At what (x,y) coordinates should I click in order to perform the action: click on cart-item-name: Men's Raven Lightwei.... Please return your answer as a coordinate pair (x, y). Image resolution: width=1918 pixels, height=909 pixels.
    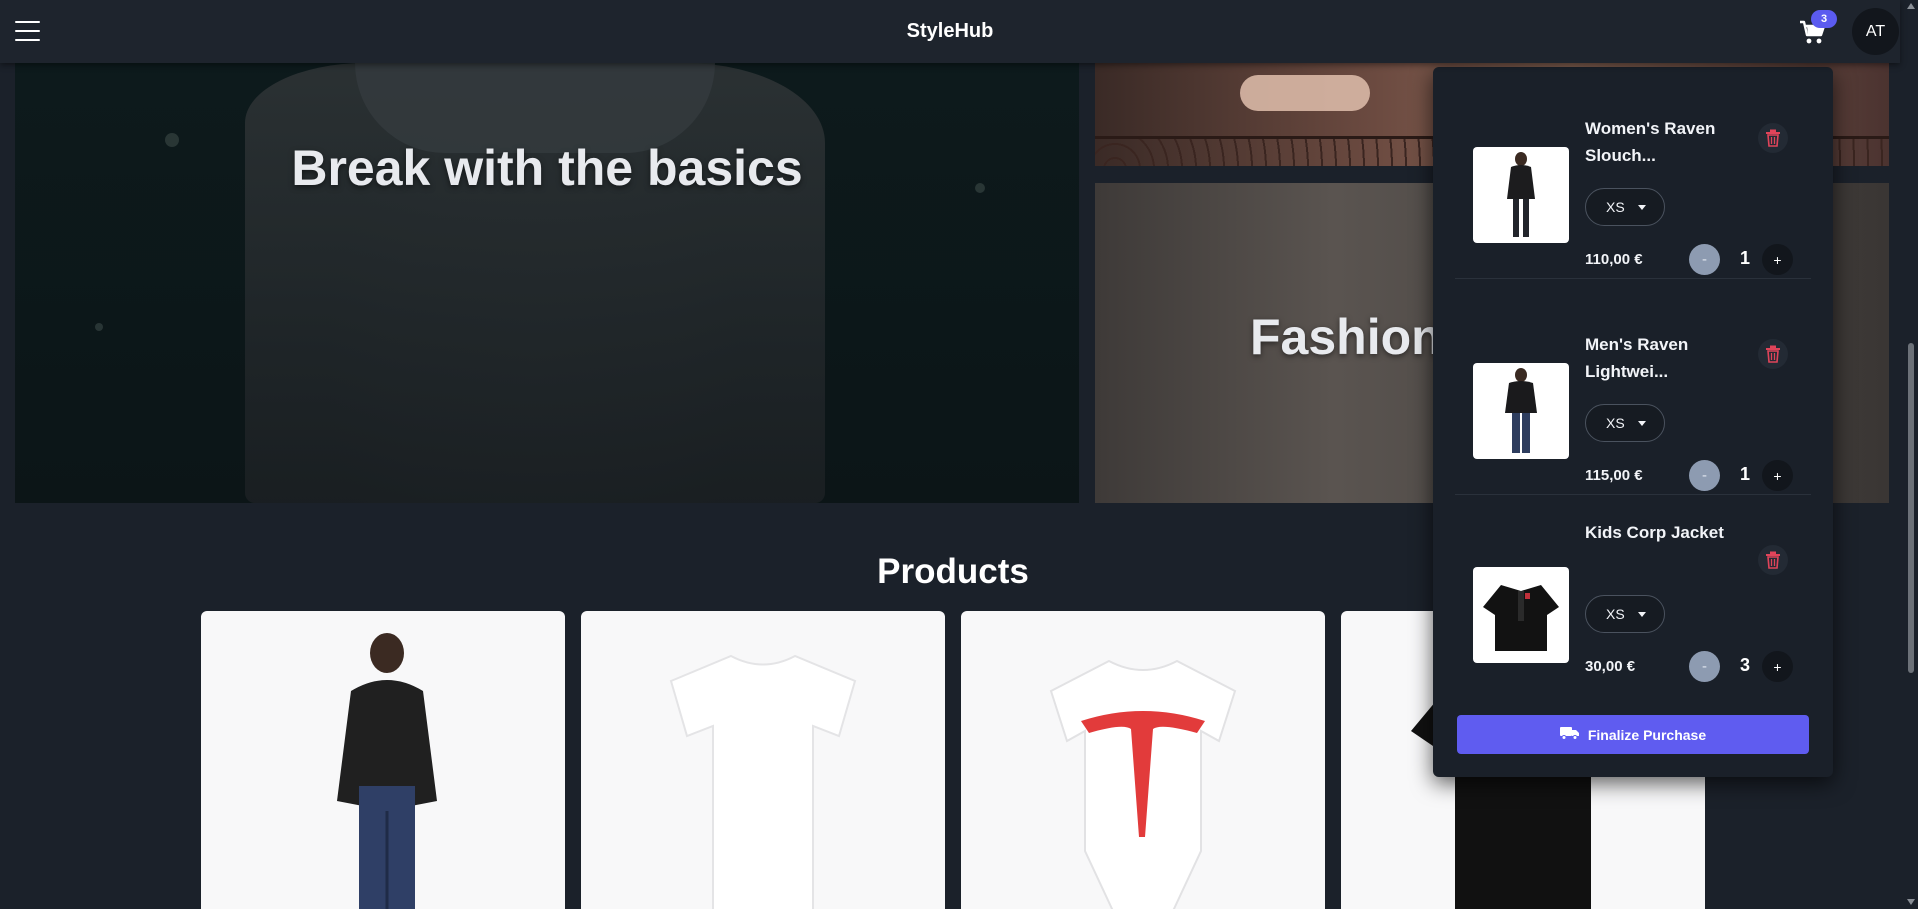
    Looking at the image, I should click on (1637, 358).